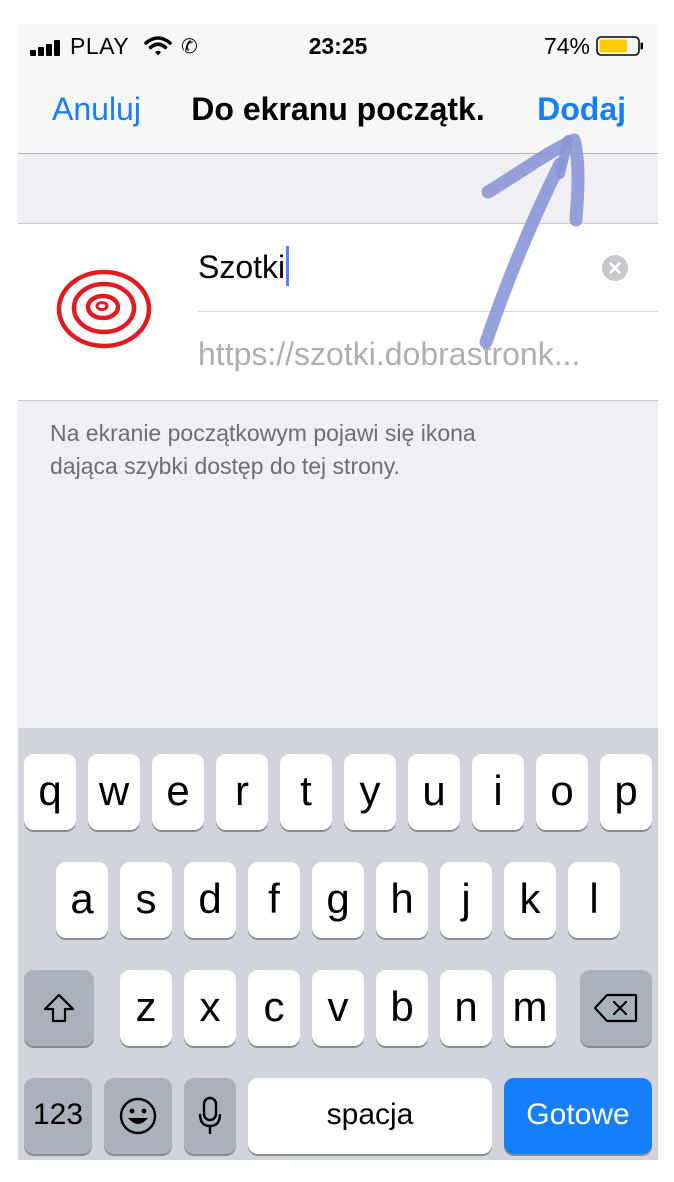  I want to click on text-cursor, so click(288, 266).